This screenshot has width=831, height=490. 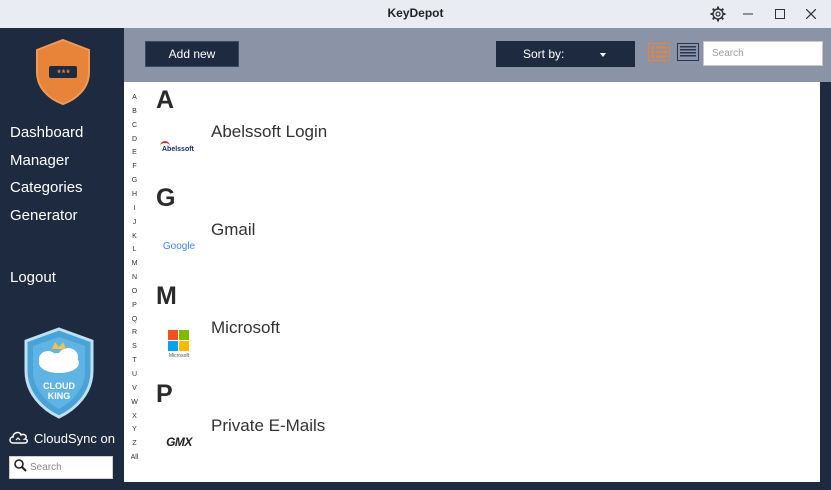 What do you see at coordinates (166, 296) in the screenshot?
I see `section-letter-m: M` at bounding box center [166, 296].